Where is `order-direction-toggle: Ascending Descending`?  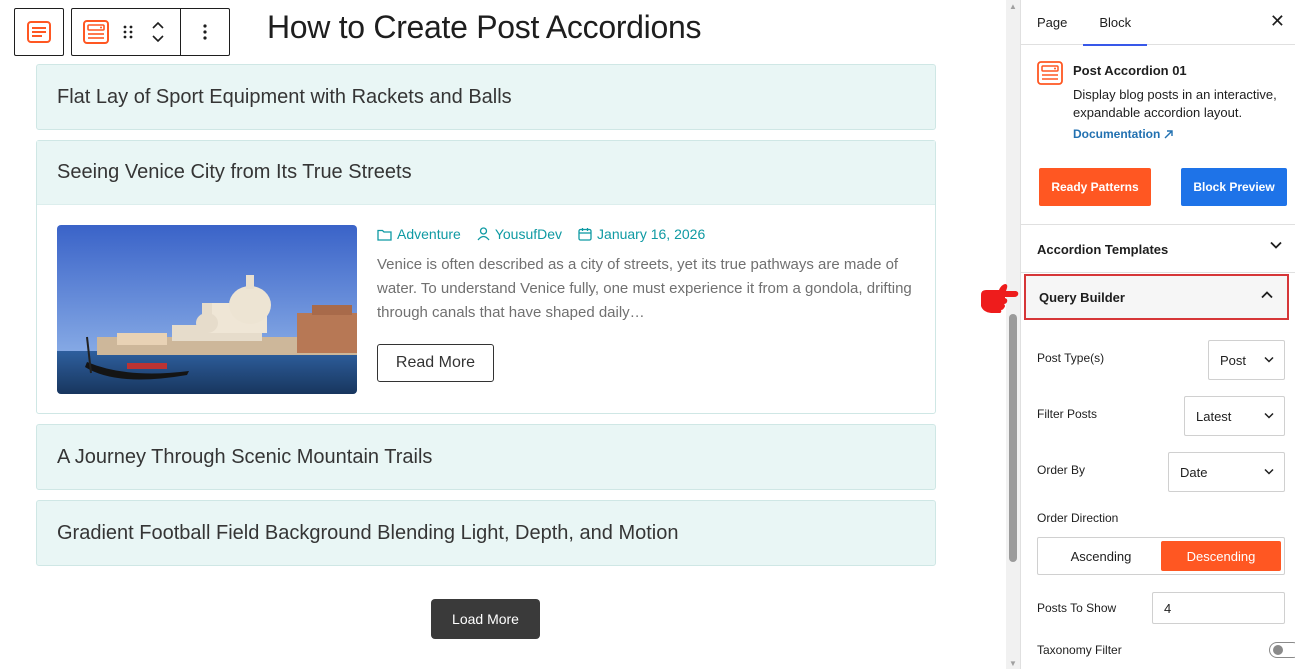 order-direction-toggle: Ascending Descending is located at coordinates (1161, 556).